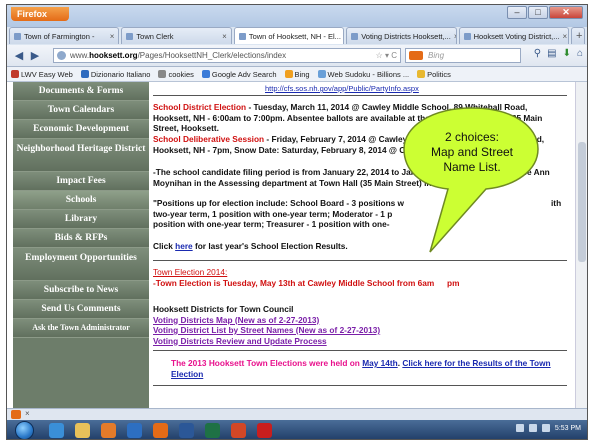 Image resolution: width=594 pixels, height=444 pixels. I want to click on bookmark-label: Google Adv Search, so click(244, 74).